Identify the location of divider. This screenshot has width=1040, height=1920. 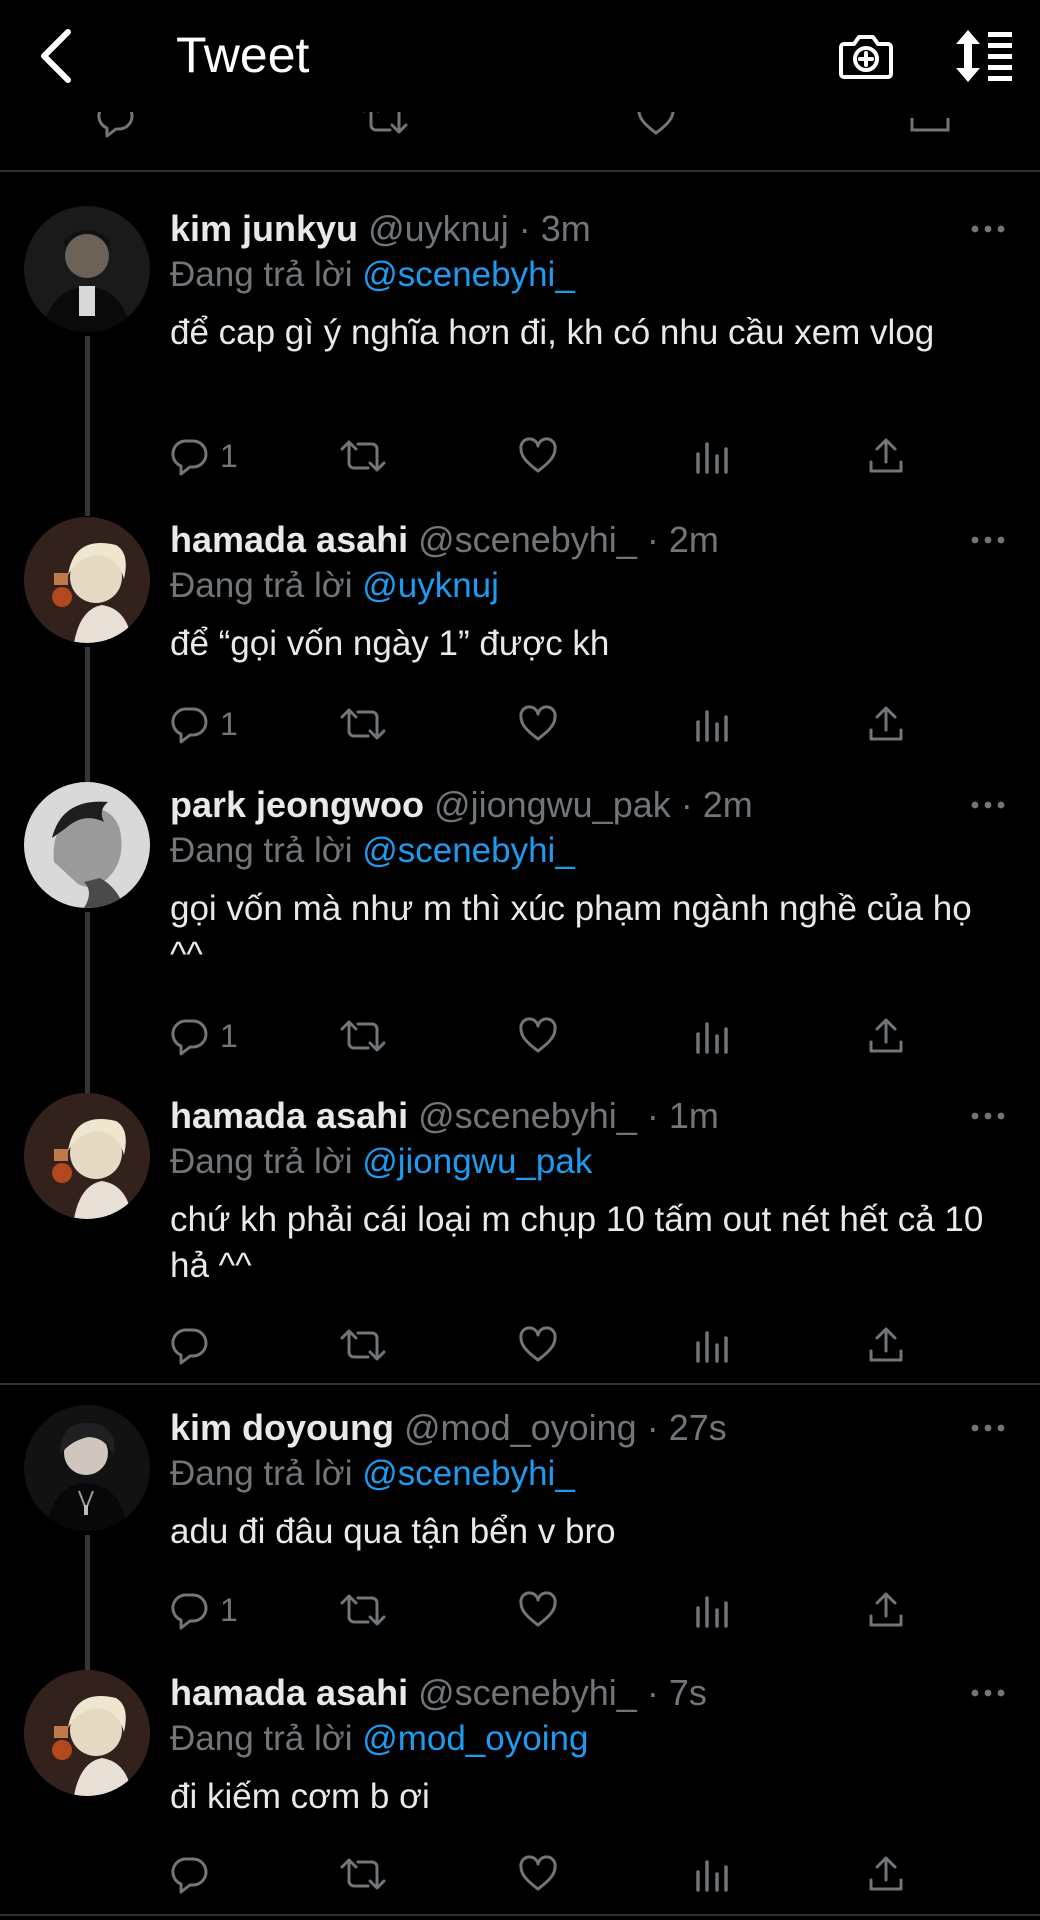
(520, 1915).